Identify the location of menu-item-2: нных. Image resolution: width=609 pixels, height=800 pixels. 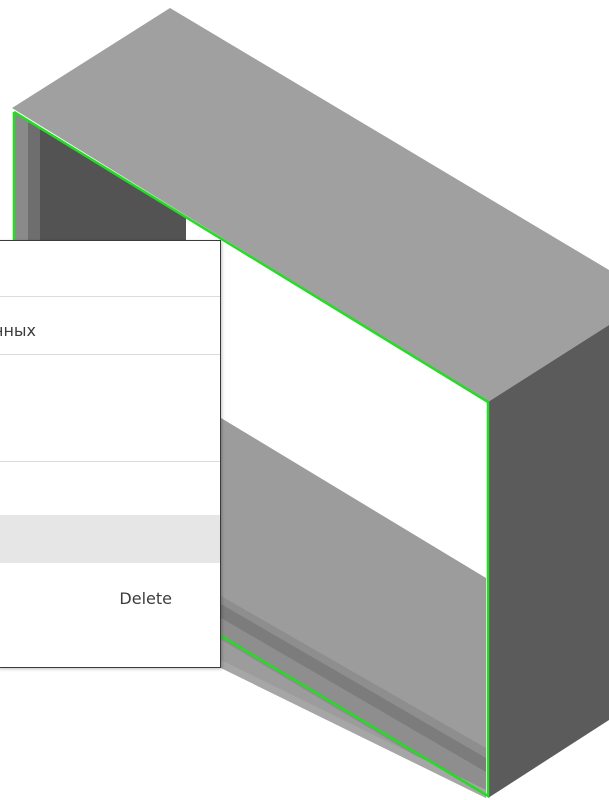
(110, 325).